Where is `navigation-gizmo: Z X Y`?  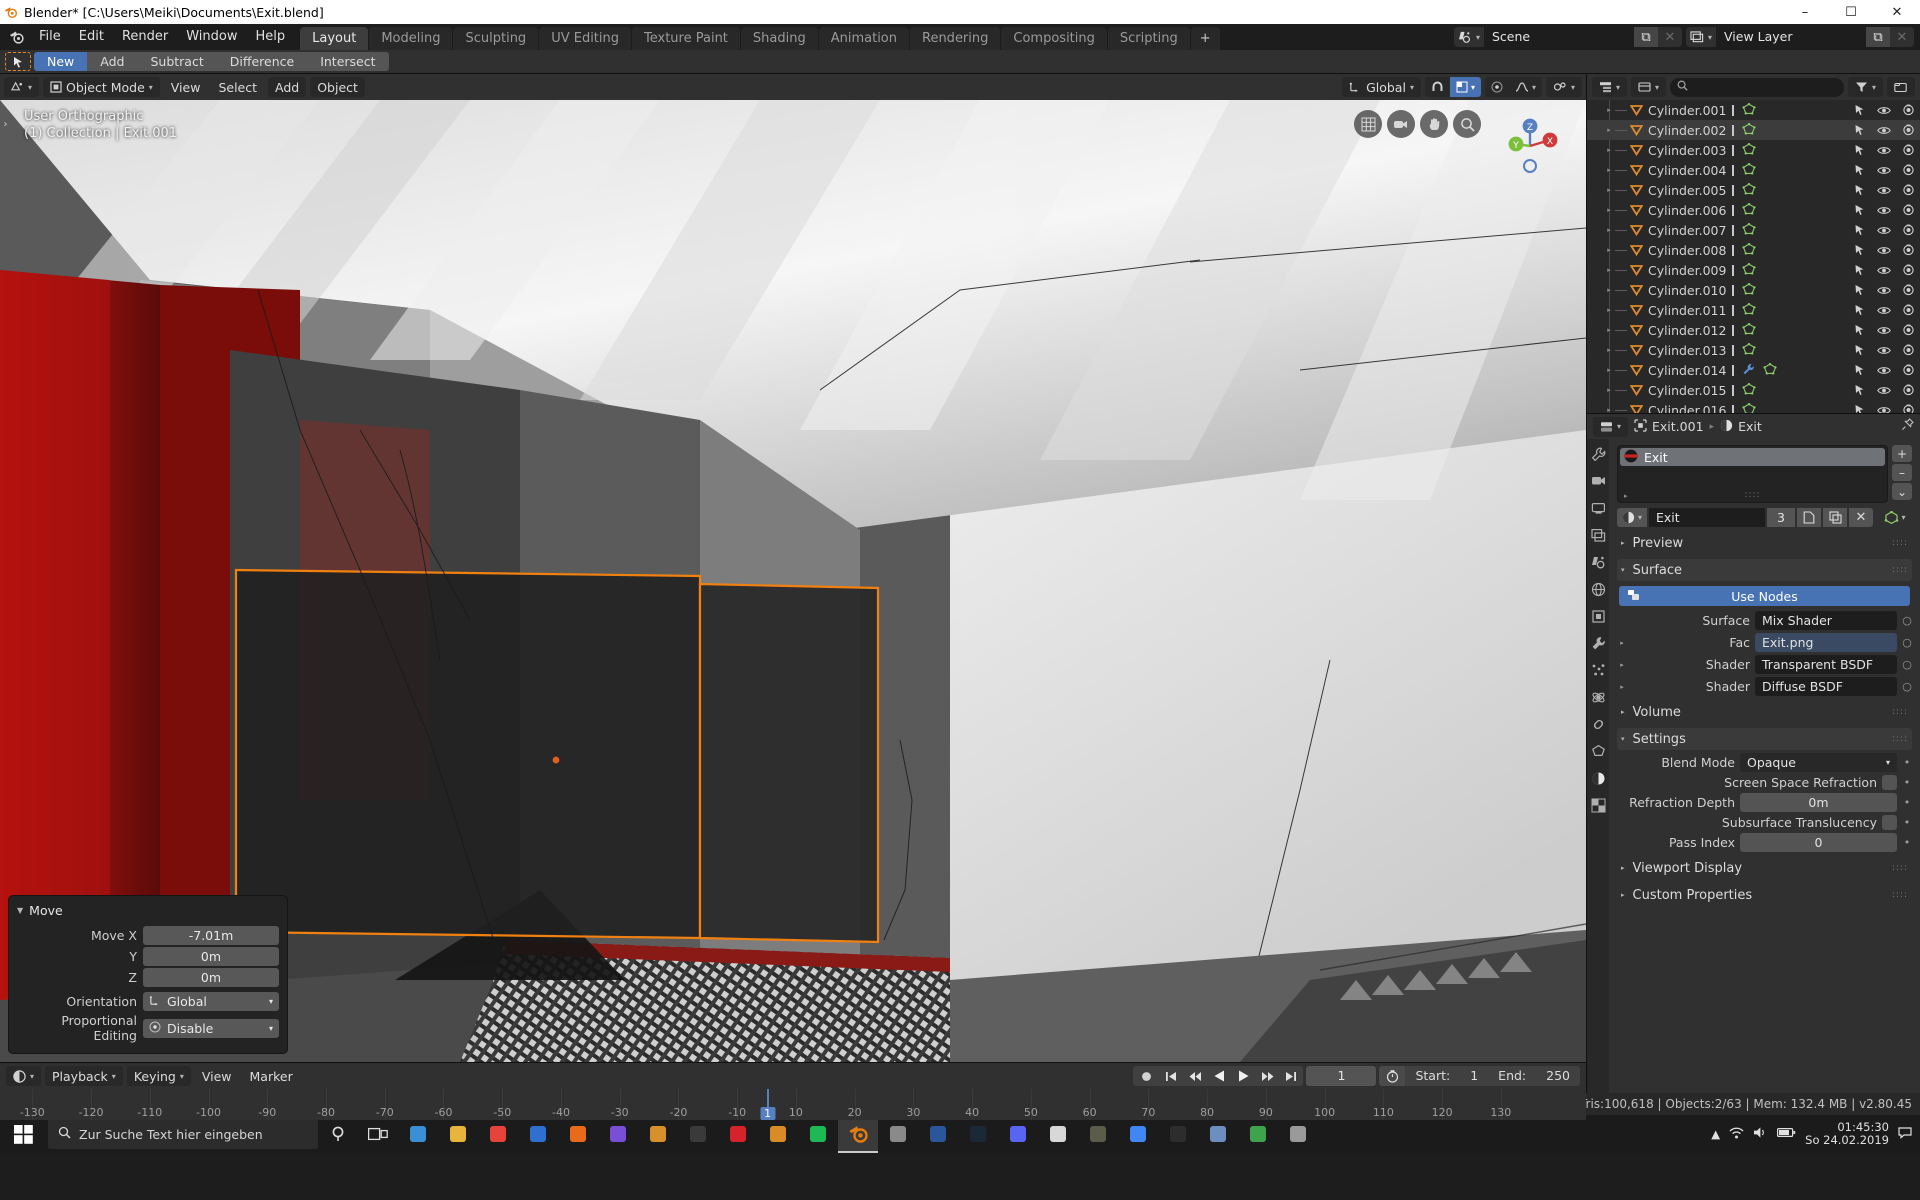
navigation-gizmo: Z X Y is located at coordinates (1530, 148).